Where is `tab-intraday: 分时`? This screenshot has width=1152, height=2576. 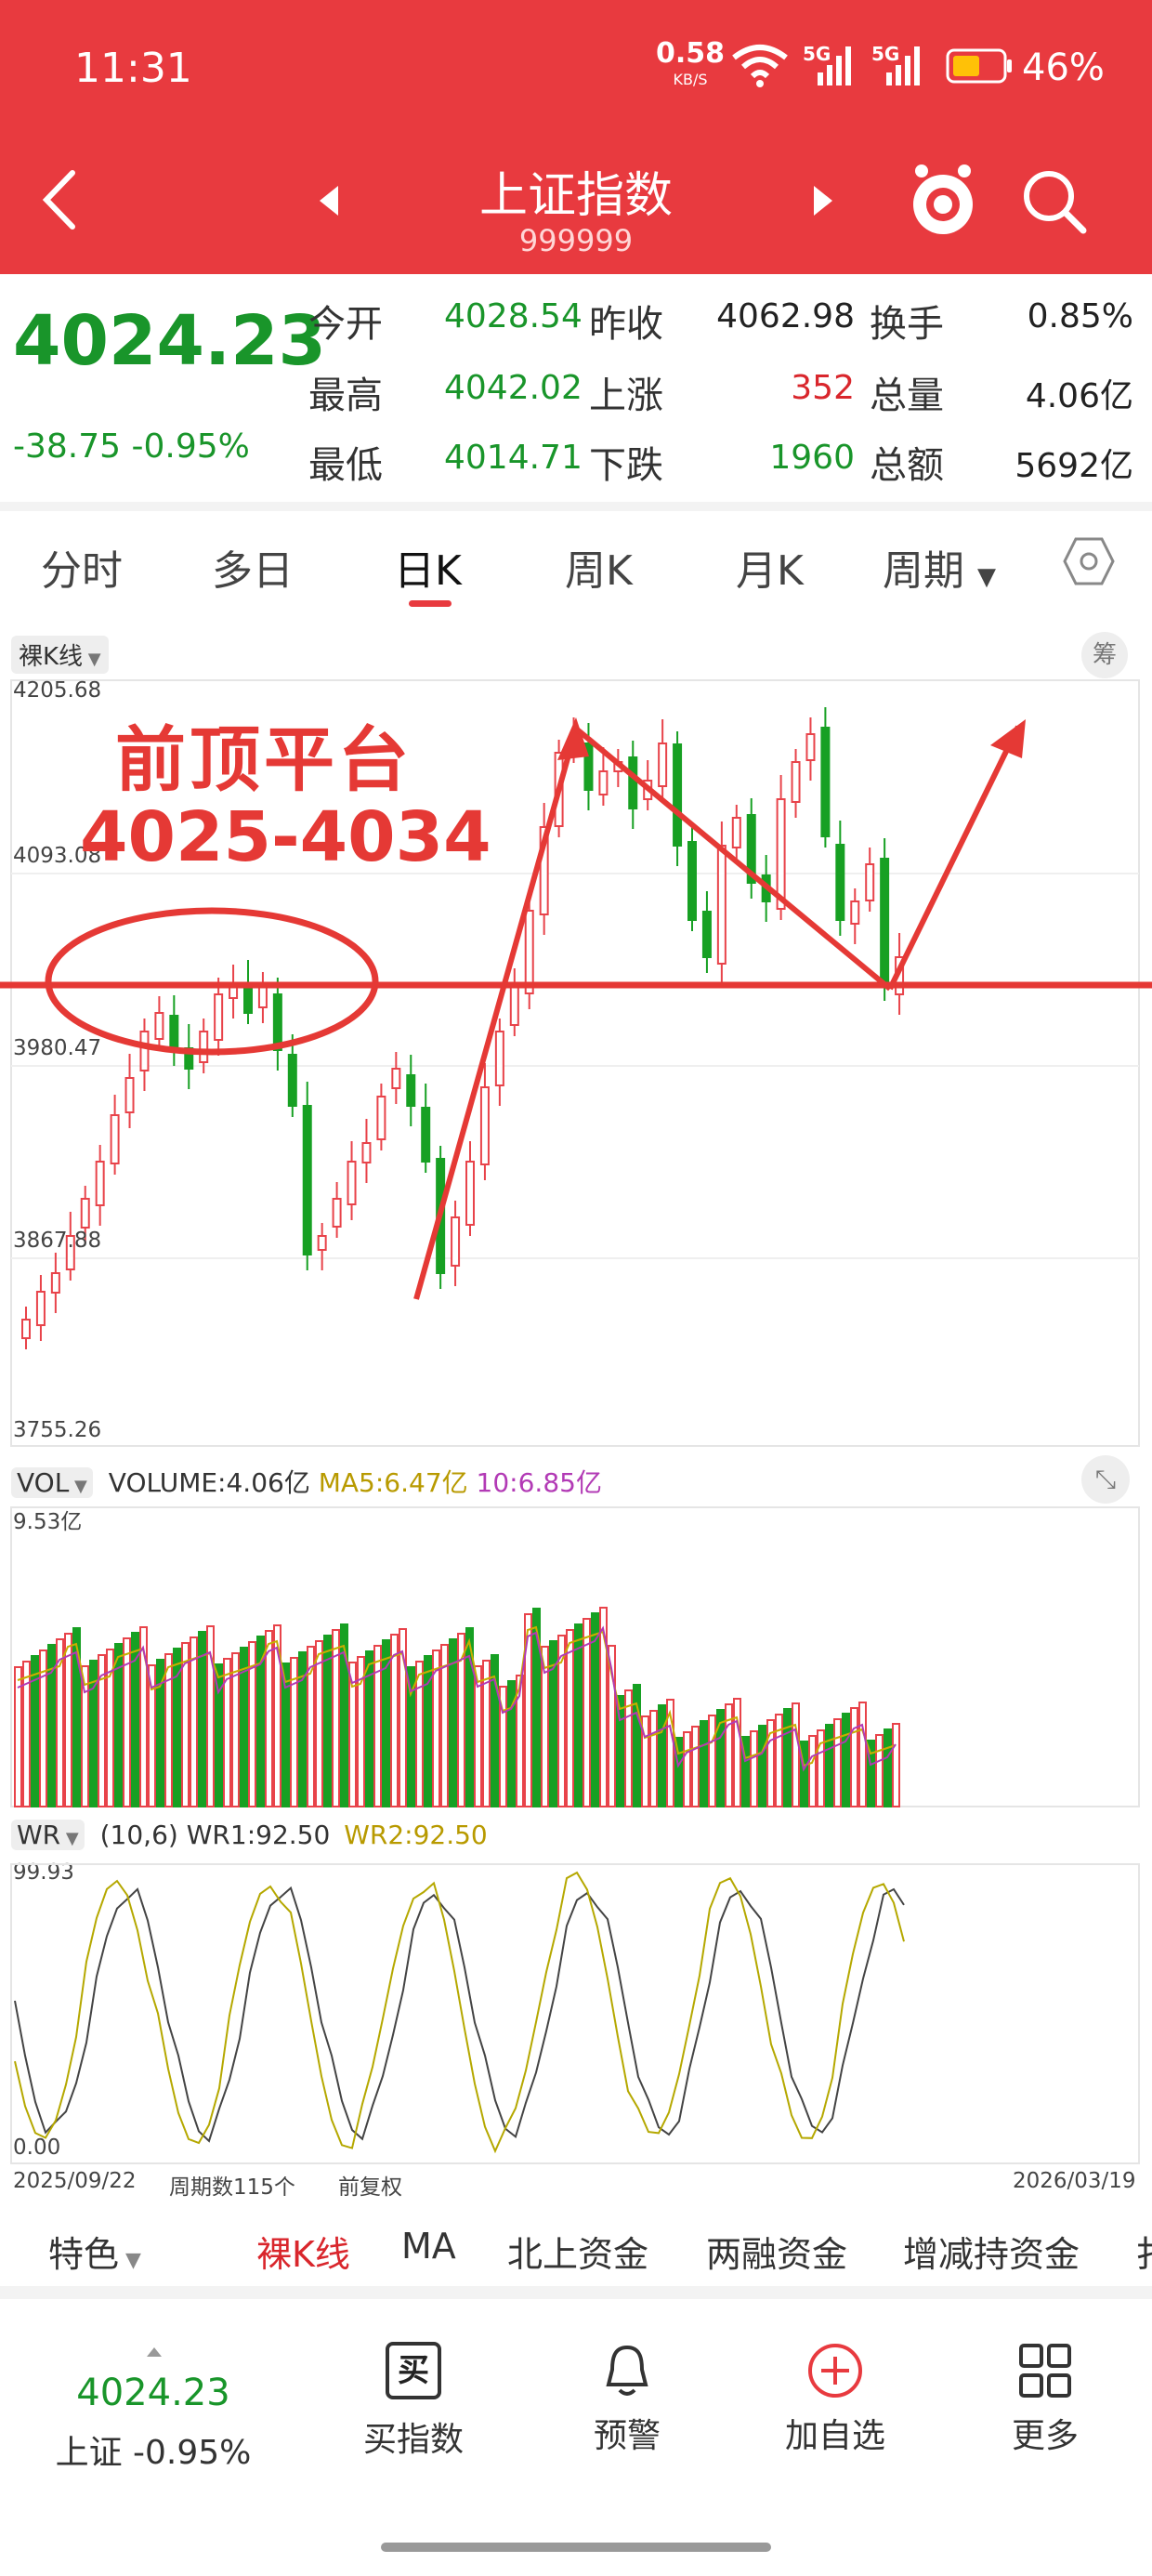 tab-intraday: 分时 is located at coordinates (82, 567).